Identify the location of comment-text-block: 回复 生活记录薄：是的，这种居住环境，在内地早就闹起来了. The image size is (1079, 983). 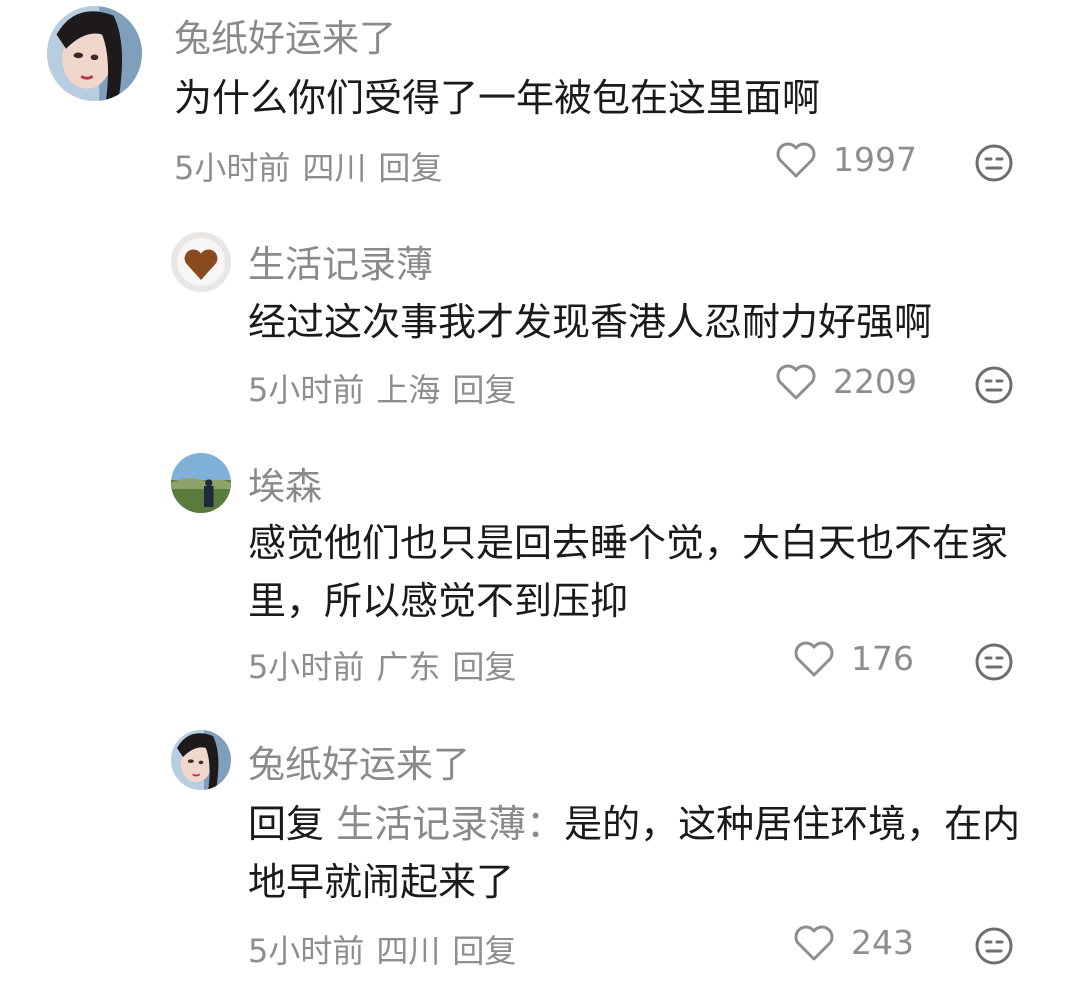
(638, 854).